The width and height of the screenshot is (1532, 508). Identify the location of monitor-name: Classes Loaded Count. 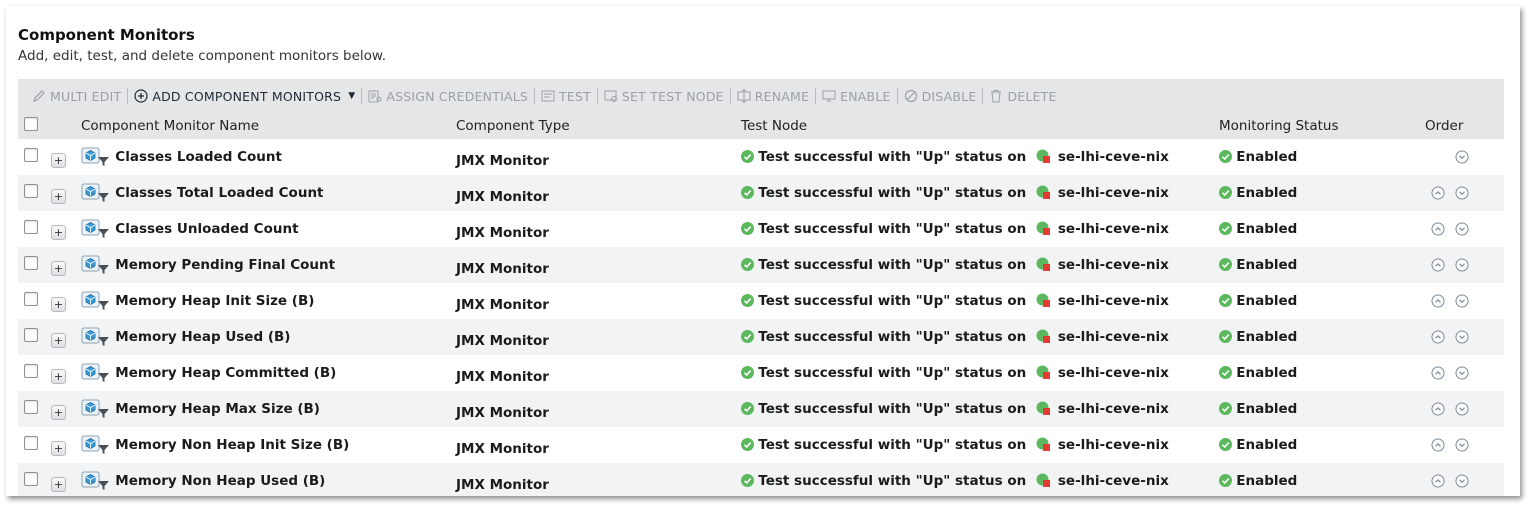
(198, 157).